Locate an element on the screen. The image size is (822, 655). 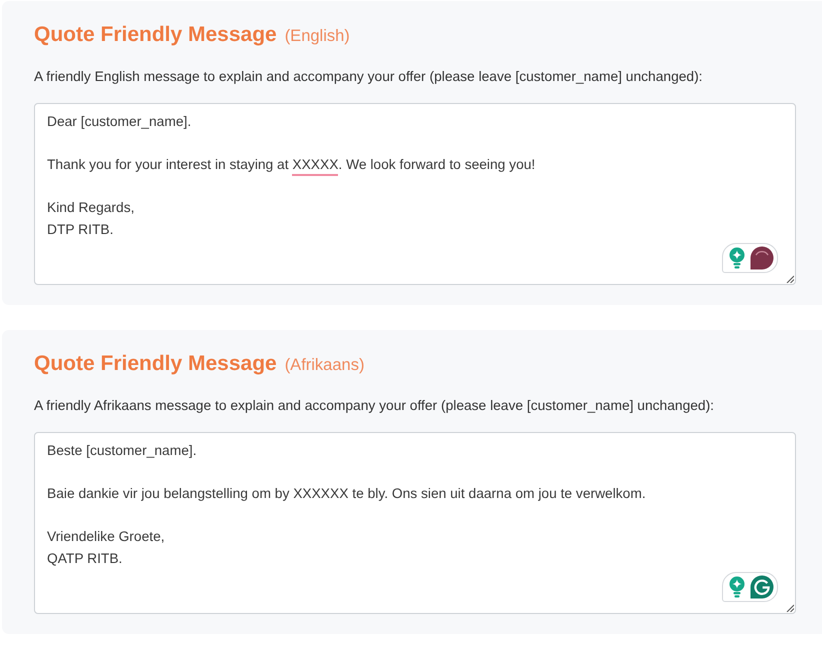
field-description: A friendly English message to explain and accompany your offer (please leave [customer_name] unchanged): is located at coordinates (369, 77).